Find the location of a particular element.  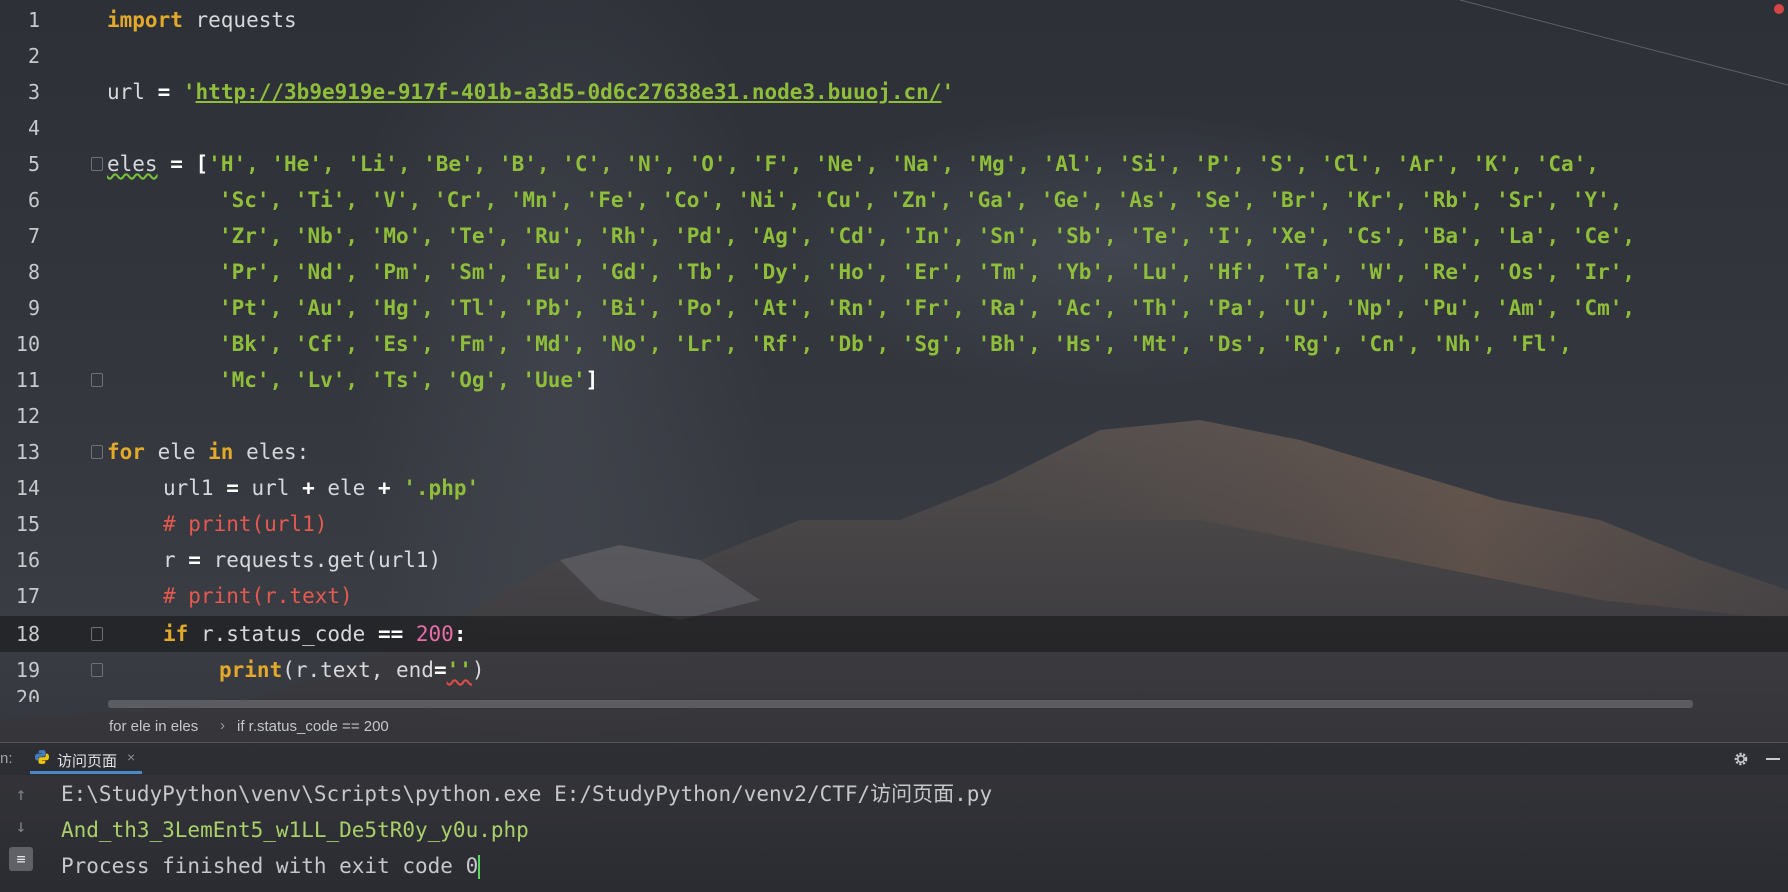

line-number: 16 is located at coordinates (27, 560).